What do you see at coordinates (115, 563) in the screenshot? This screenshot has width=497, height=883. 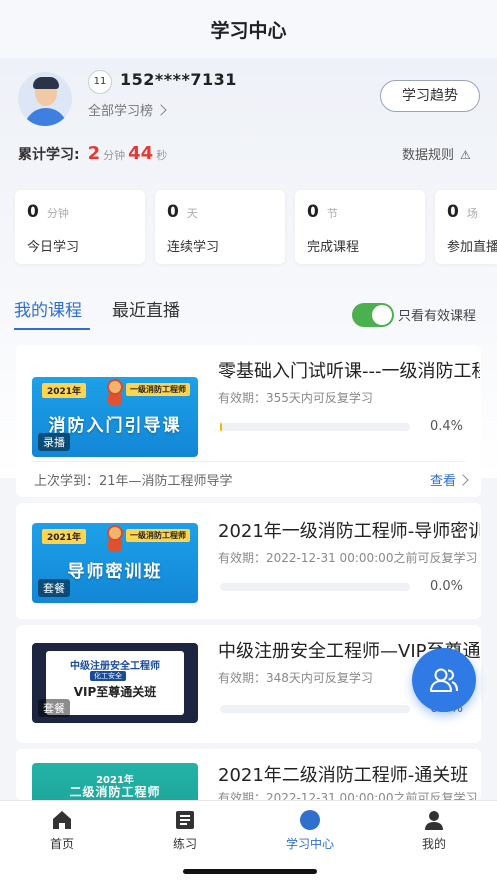 I see `course-thumbnail: 2021年 一级消防工程师 导师密训班 套餐` at bounding box center [115, 563].